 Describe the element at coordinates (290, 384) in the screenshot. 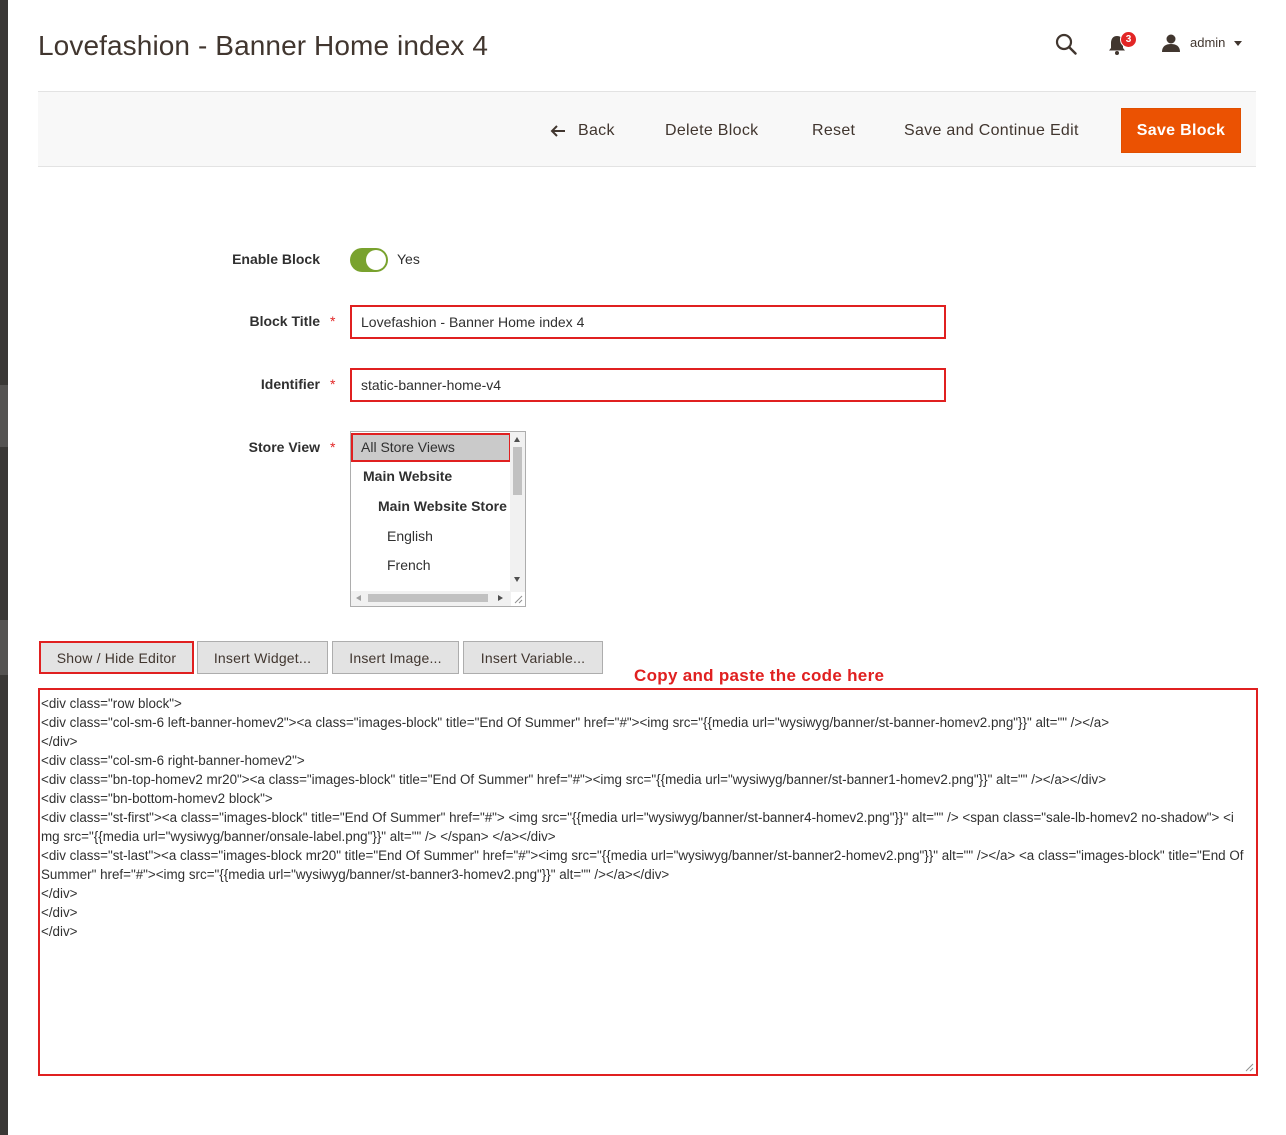

I see `identifier-label: Identifier` at that location.